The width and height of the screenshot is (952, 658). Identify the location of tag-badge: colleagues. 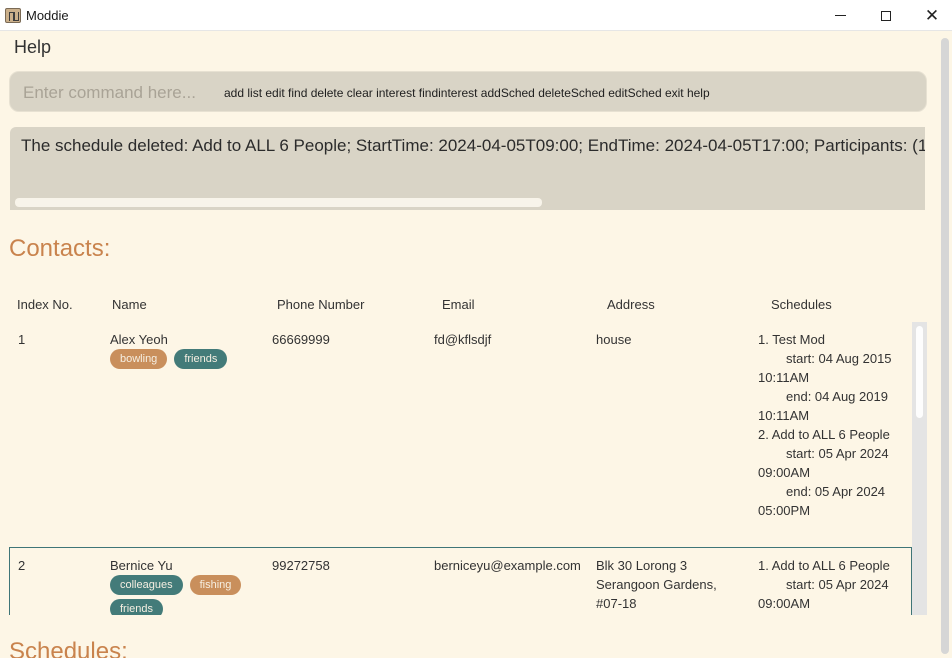
(146, 585).